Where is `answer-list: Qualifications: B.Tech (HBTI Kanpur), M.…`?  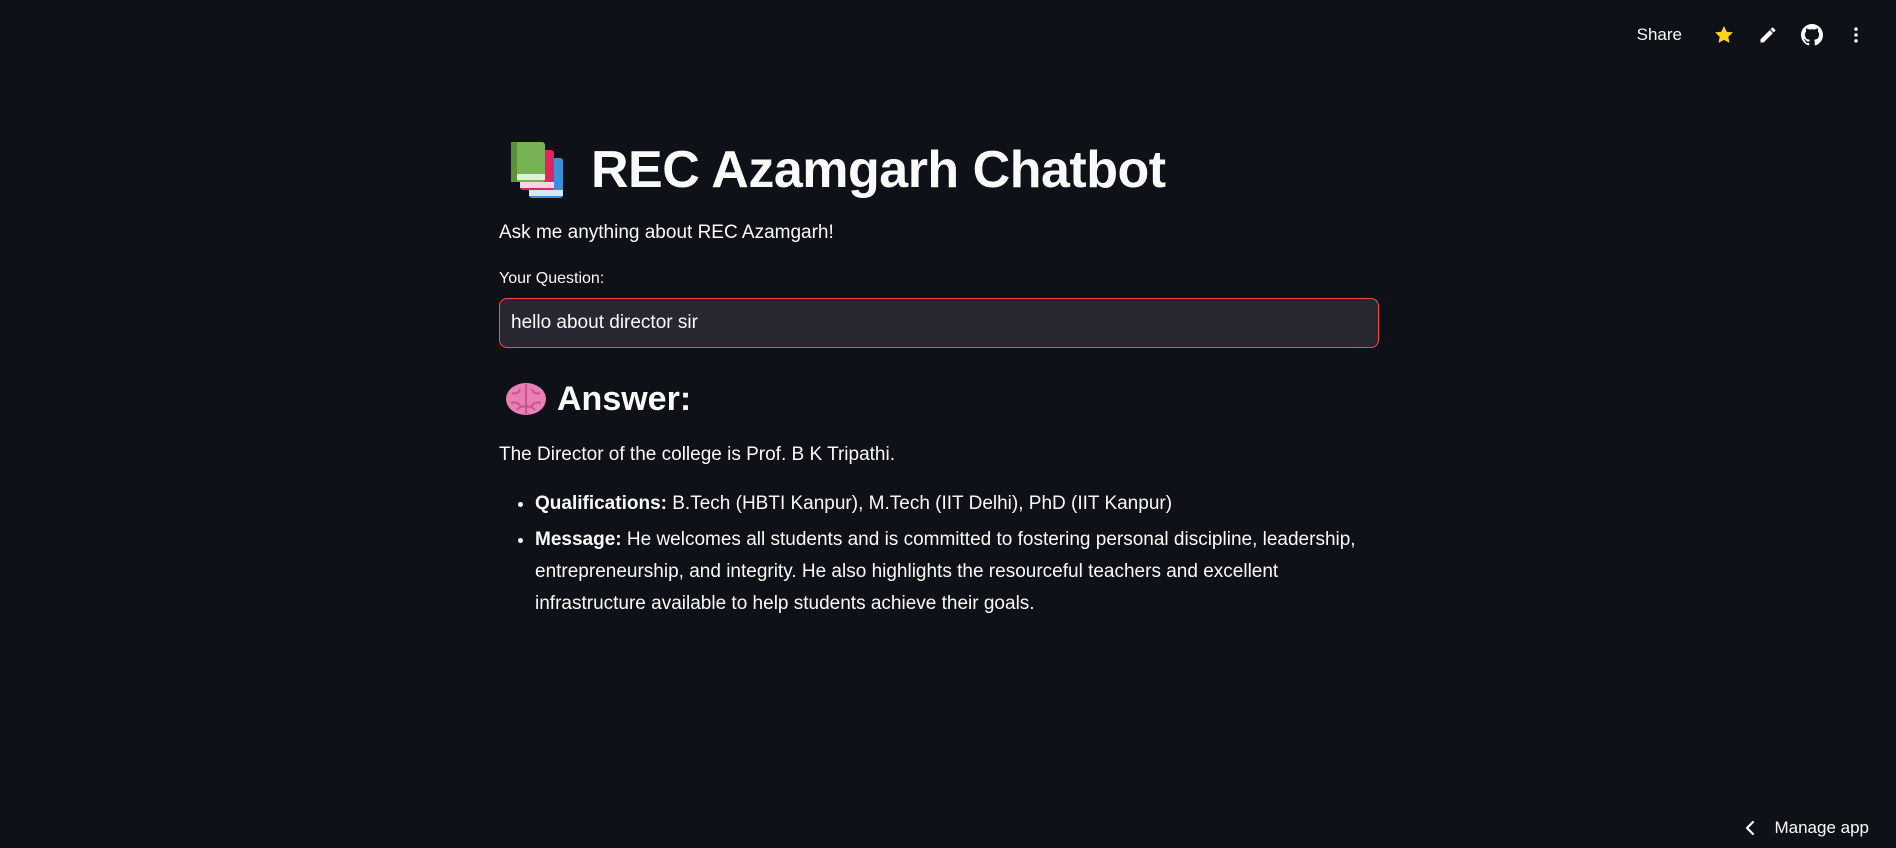 answer-list: Qualifications: B.Tech (HBTI Kanpur), M.… is located at coordinates (939, 554).